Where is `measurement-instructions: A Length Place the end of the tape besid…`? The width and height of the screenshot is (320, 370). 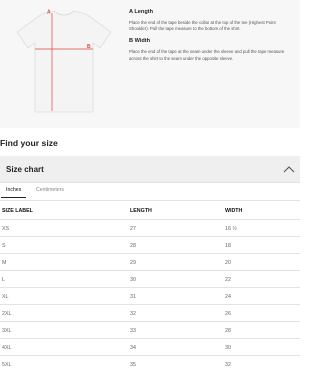 measurement-instructions: A Length Place the end of the tape besid… is located at coordinates (212, 38).